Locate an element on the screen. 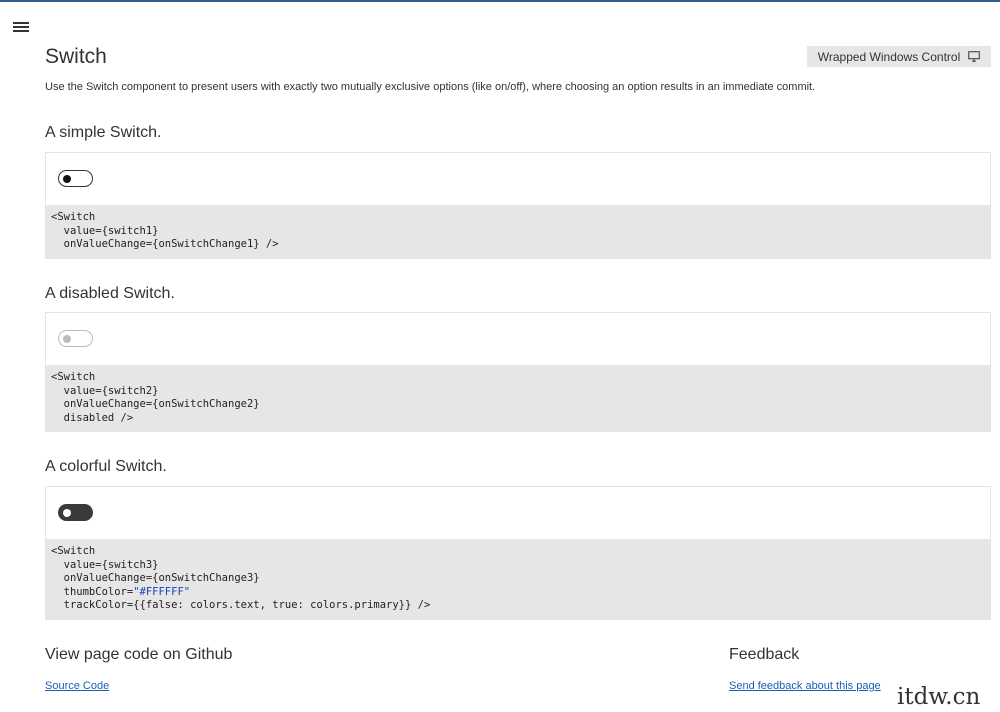 This screenshot has height=712, width=1000. feedback-heading: Feedback is located at coordinates (764, 654).